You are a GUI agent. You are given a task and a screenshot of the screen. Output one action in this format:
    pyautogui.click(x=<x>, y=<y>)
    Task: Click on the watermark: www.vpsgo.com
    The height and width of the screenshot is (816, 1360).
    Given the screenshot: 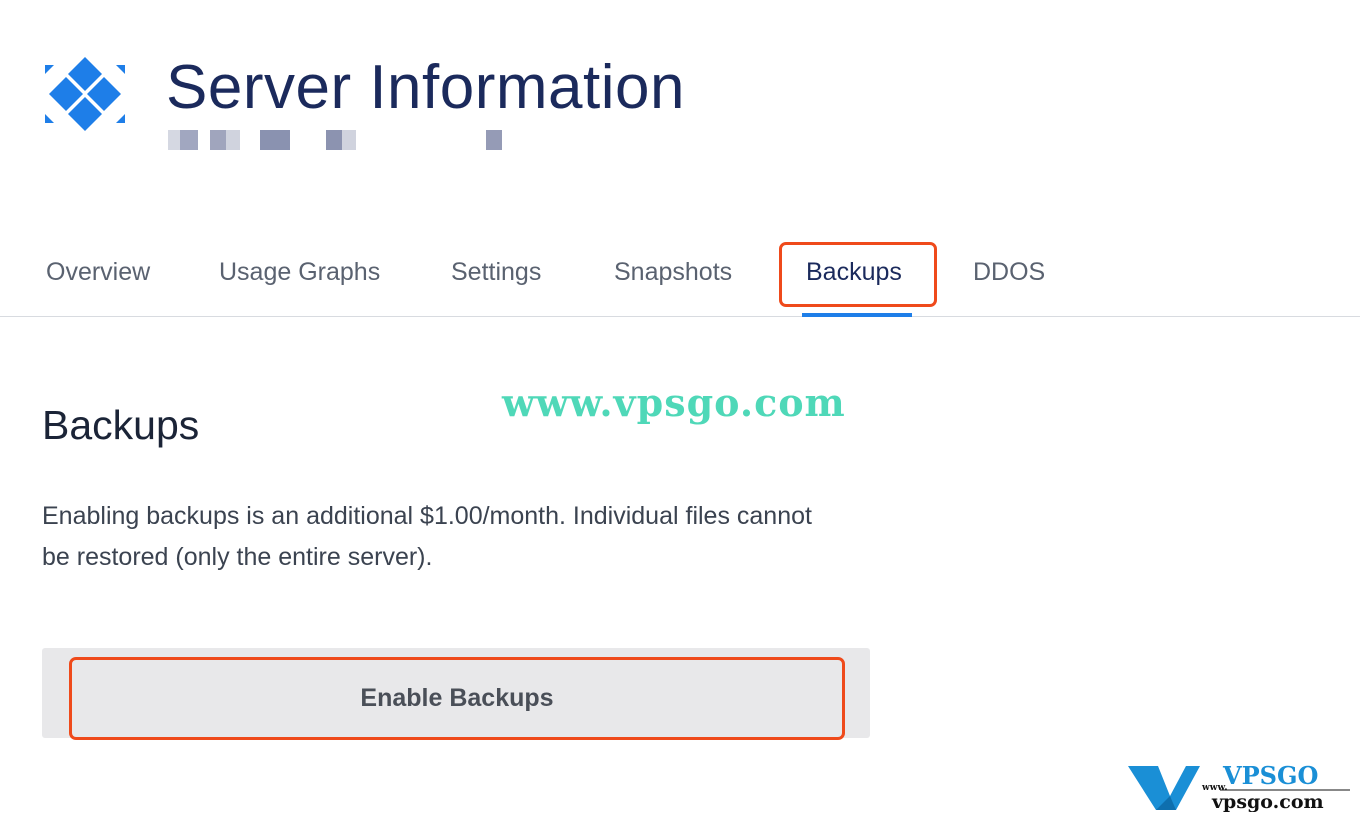 What is the action you would take?
    pyautogui.click(x=674, y=402)
    